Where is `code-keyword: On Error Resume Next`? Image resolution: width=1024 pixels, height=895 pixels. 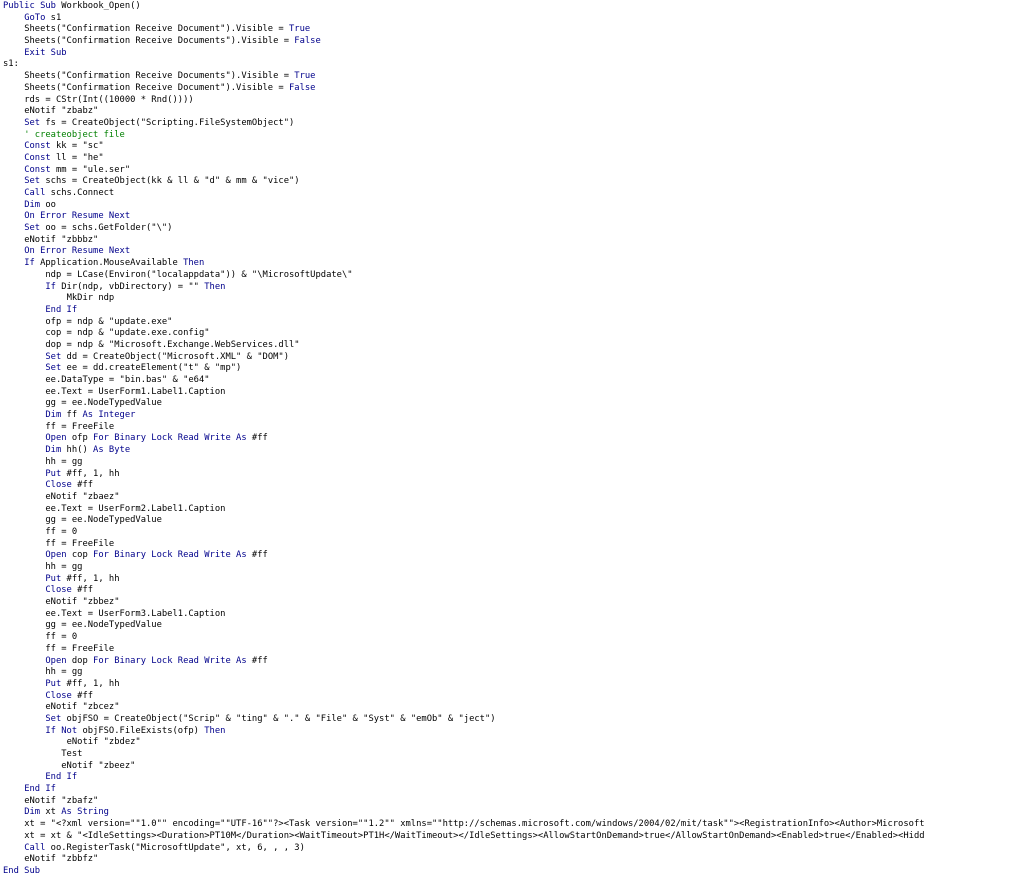 code-keyword: On Error Resume Next is located at coordinates (77, 216).